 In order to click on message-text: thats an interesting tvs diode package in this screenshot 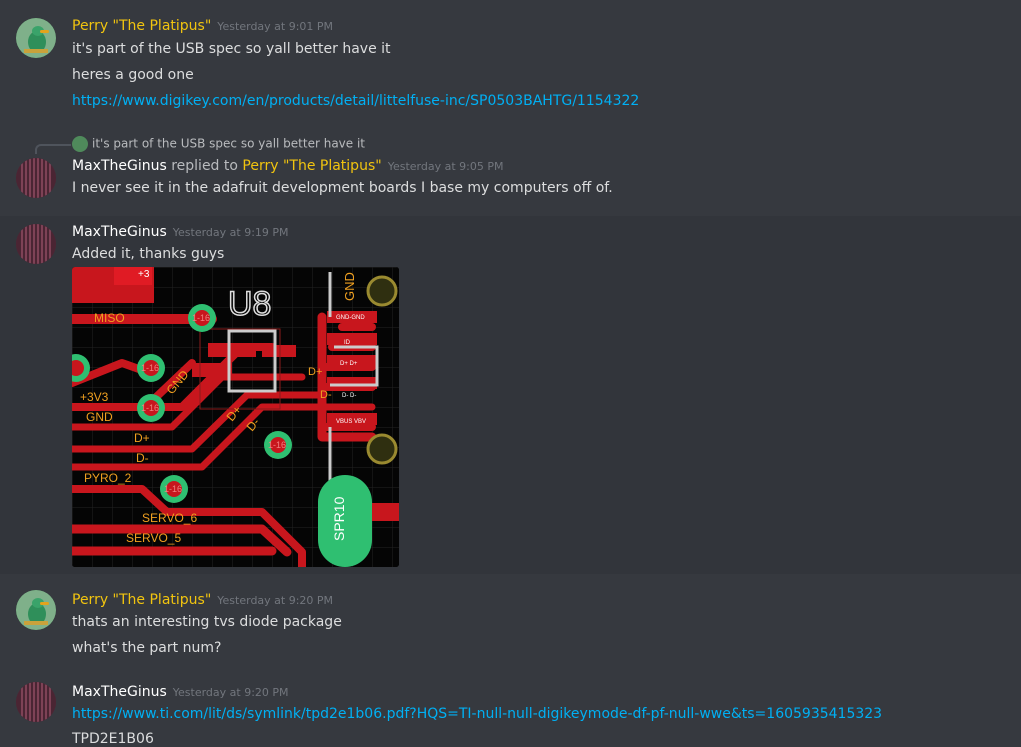, I will do `click(207, 622)`.